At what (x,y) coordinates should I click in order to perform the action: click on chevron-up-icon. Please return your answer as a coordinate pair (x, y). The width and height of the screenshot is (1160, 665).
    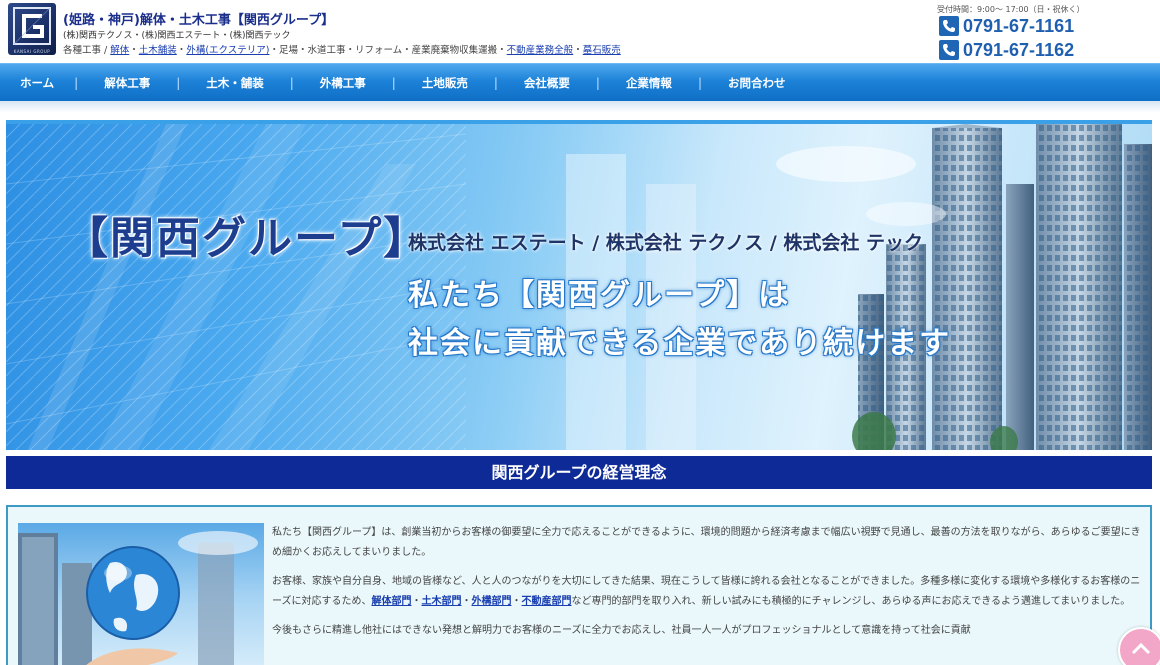
    Looking at the image, I should click on (1141, 648).